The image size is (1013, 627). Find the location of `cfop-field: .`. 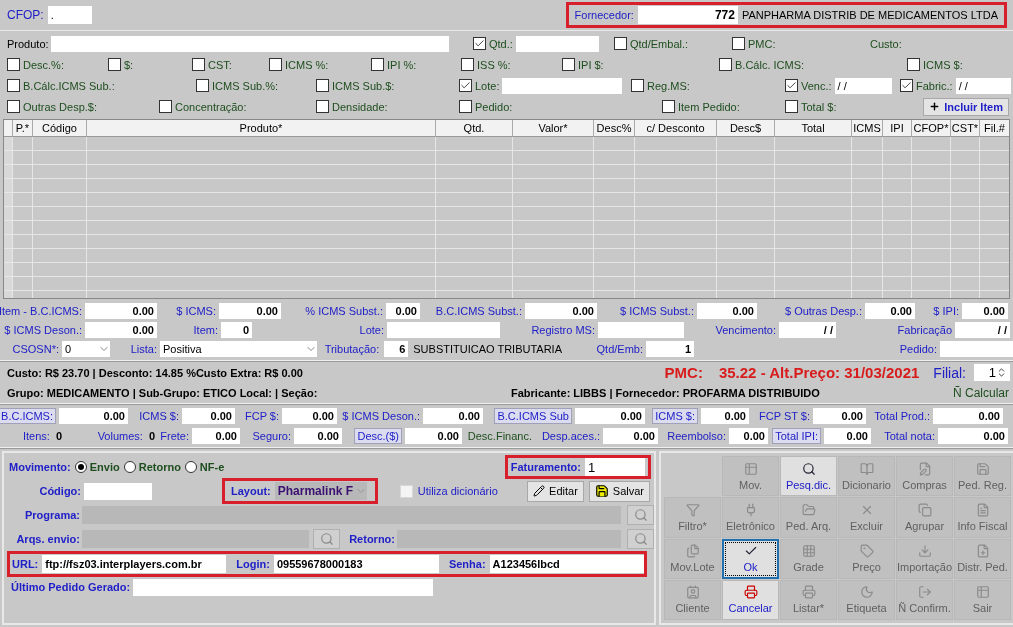

cfop-field: . is located at coordinates (69, 15).